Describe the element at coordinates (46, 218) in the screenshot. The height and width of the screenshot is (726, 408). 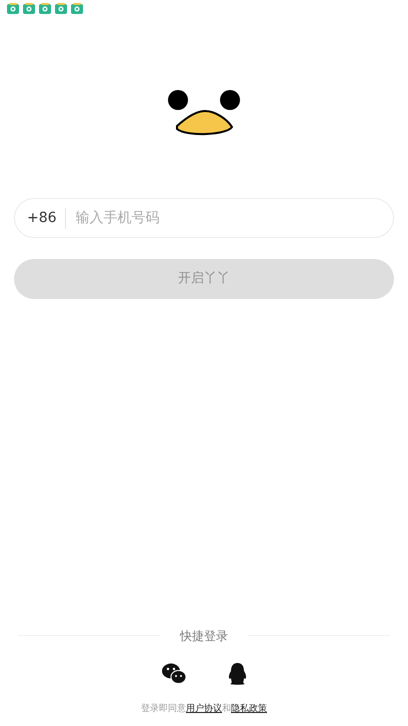
I see `country-code: +86` at that location.